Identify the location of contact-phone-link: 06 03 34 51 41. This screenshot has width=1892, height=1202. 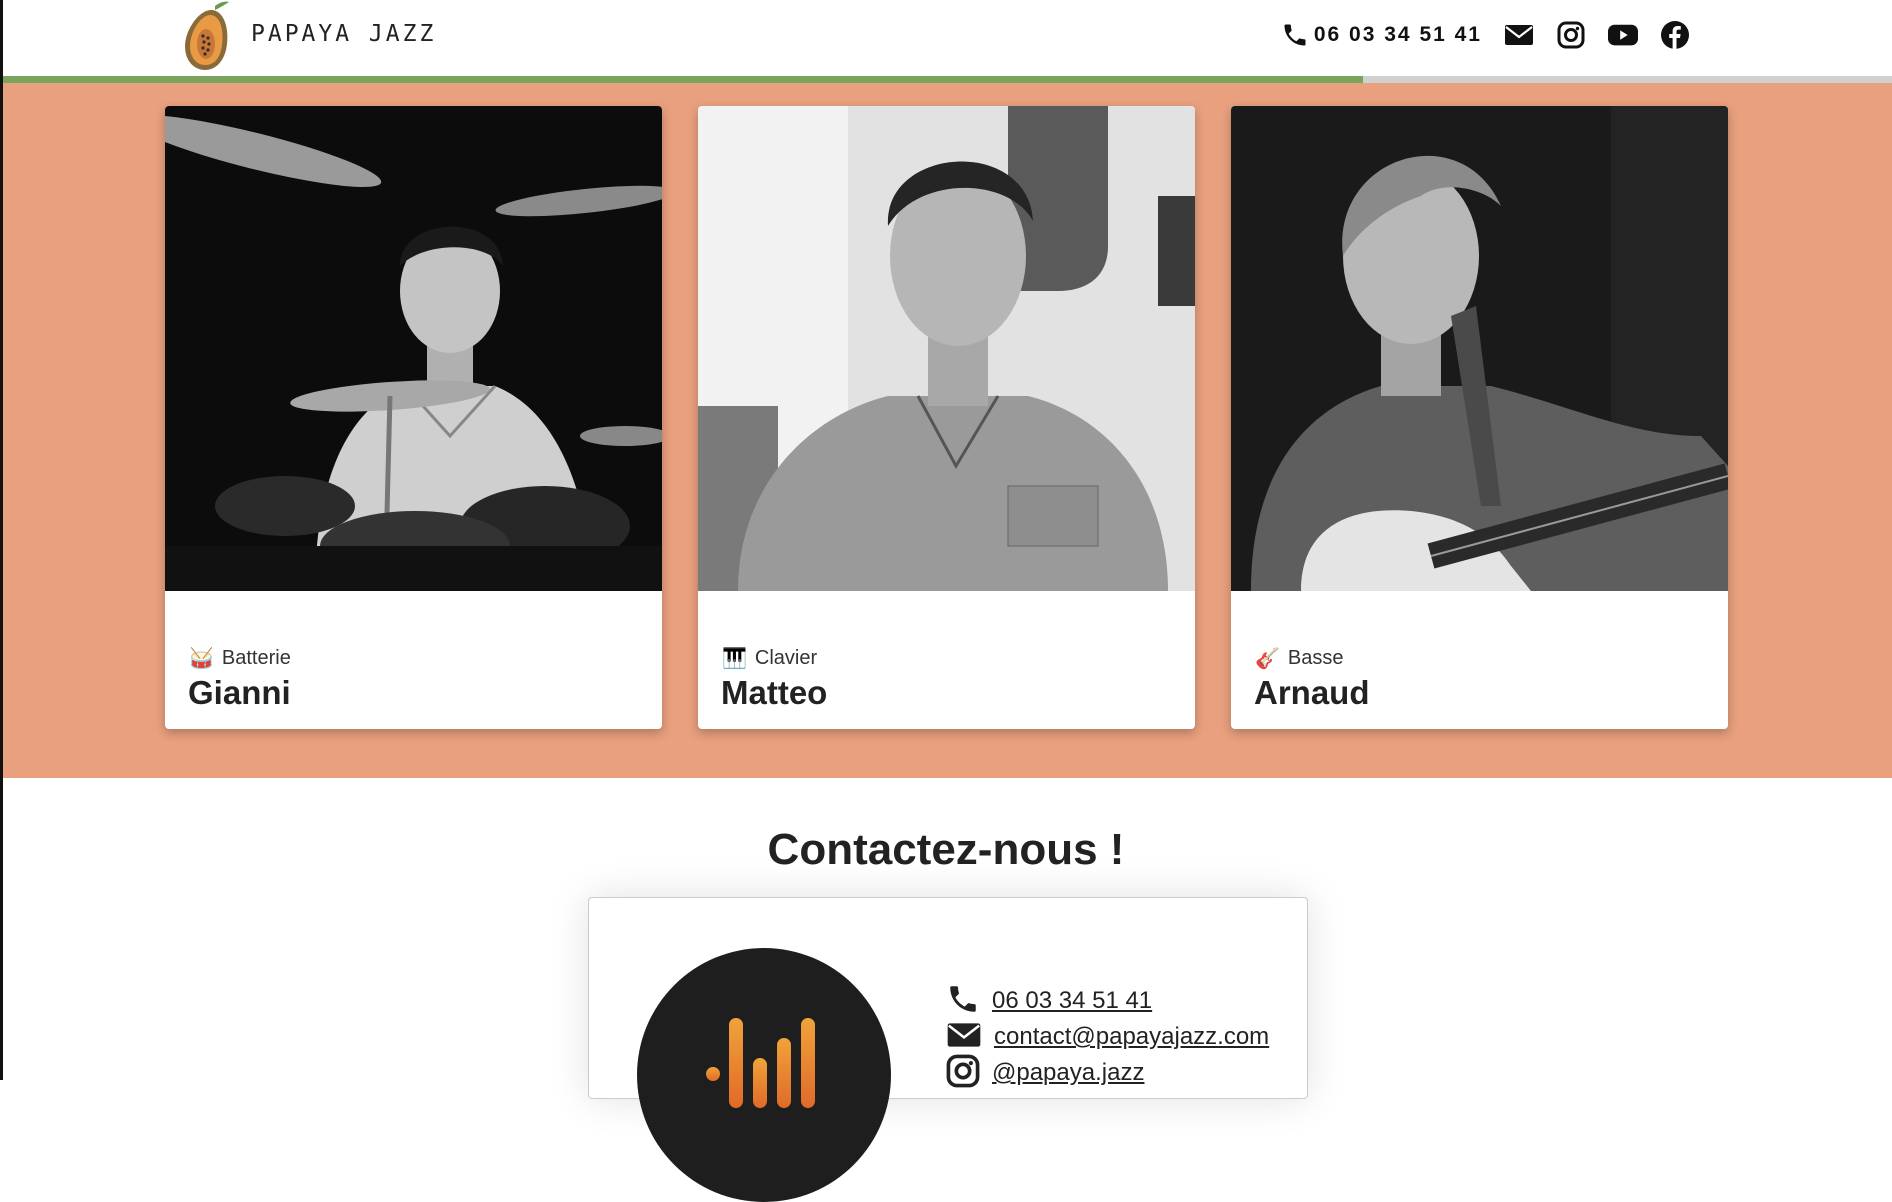
(1072, 1001).